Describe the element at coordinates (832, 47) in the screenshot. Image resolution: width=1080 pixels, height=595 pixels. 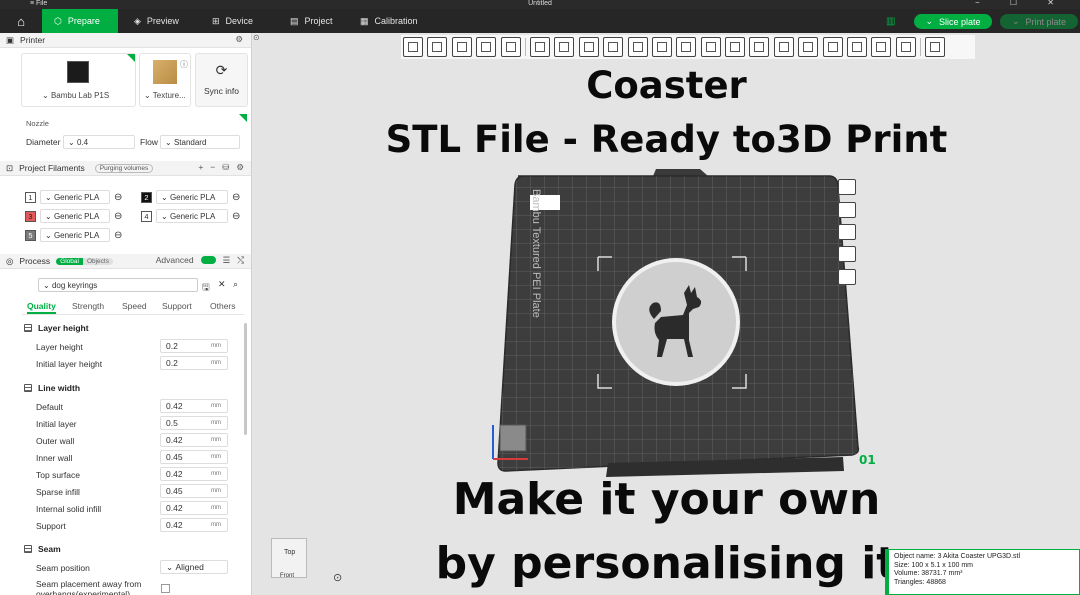
I see `layers-icon` at that location.